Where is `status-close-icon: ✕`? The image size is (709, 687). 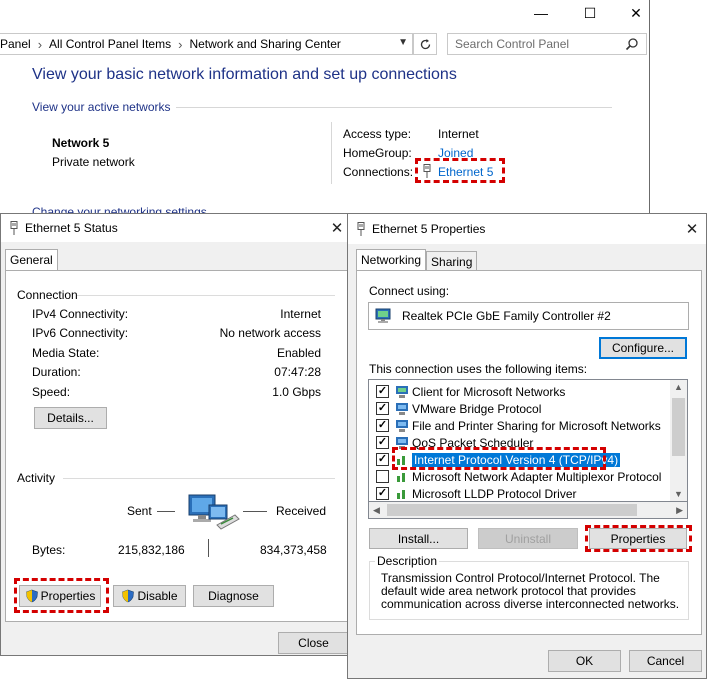 status-close-icon: ✕ is located at coordinates (337, 228).